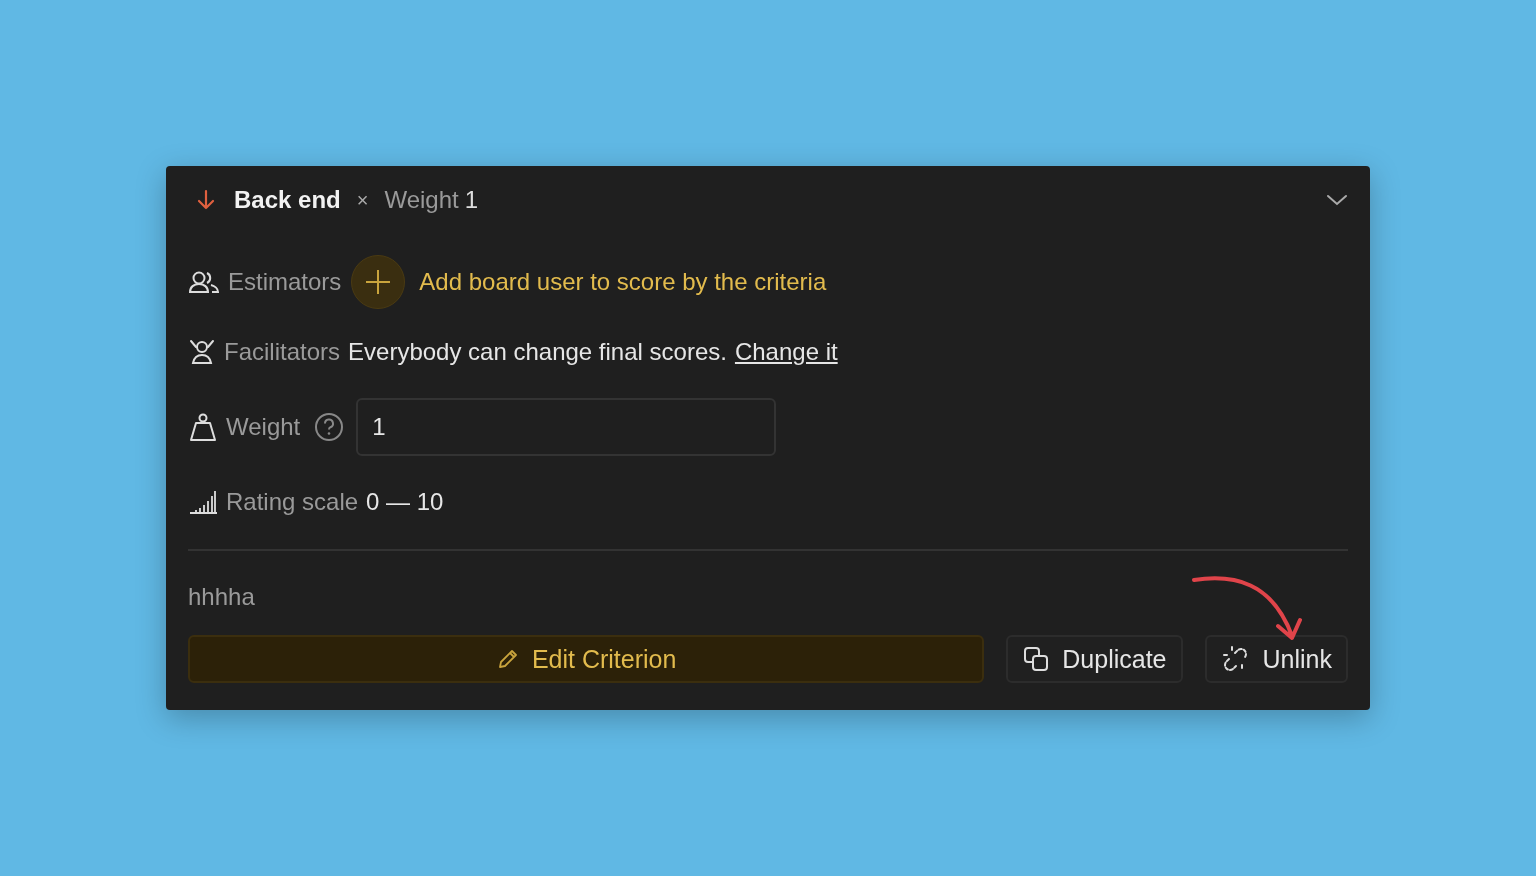 The width and height of the screenshot is (1536, 876). What do you see at coordinates (405, 502) in the screenshot?
I see `rating-scale-value: 0 — 10` at bounding box center [405, 502].